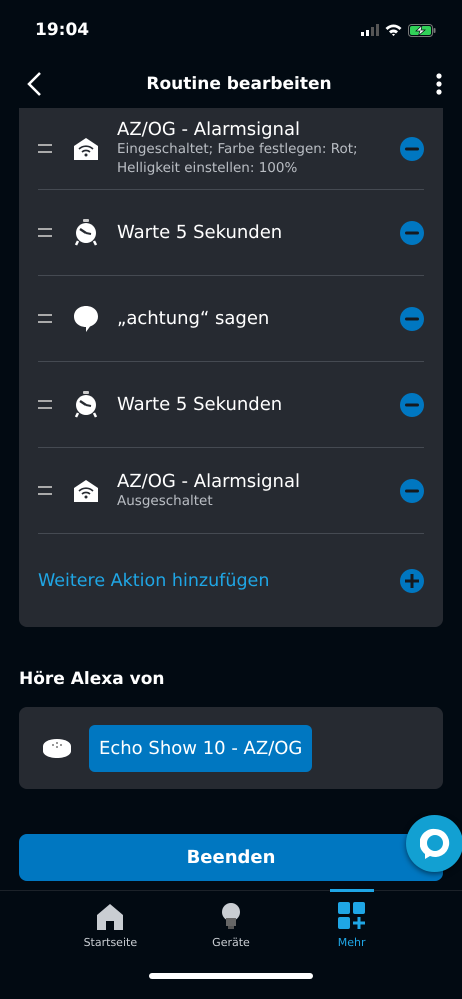  I want to click on finish-button: Beenden, so click(231, 857).